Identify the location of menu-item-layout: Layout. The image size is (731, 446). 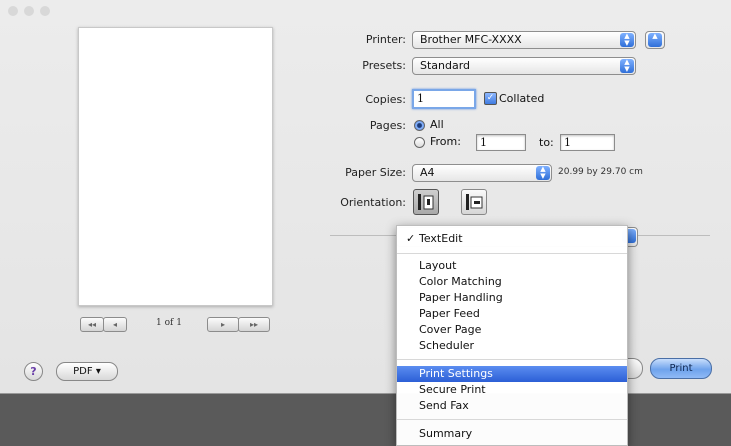
(512, 266).